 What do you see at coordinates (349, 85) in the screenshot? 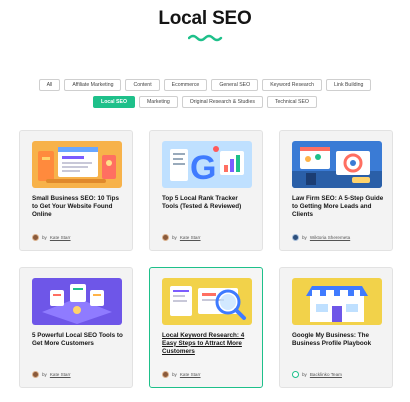
I see `filter-link-building: Link Building` at bounding box center [349, 85].